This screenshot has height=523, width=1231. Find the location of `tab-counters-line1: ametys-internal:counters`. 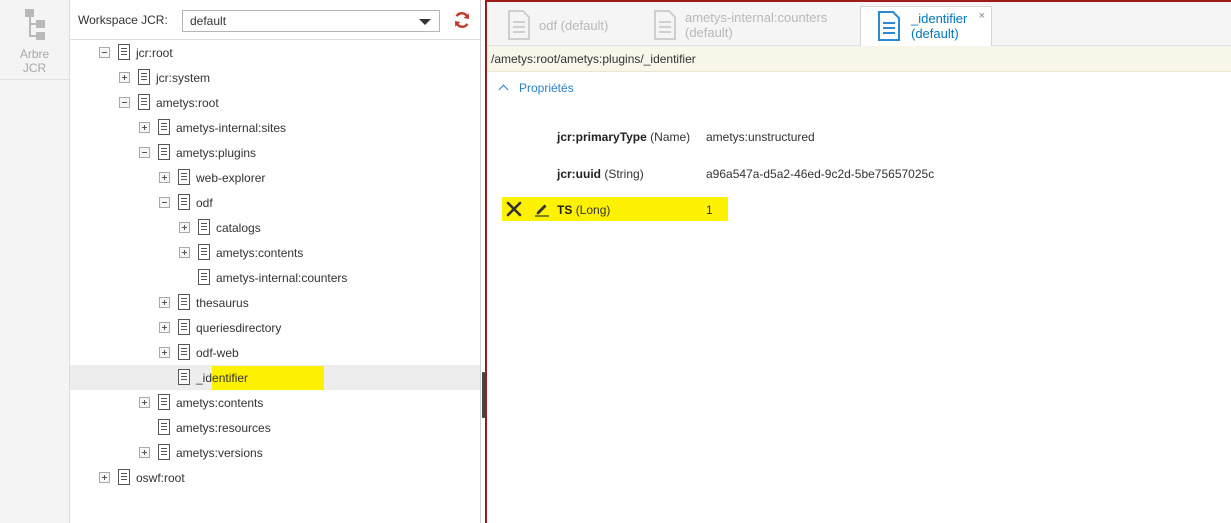

tab-counters-line1: ametys-internal:counters is located at coordinates (756, 17).